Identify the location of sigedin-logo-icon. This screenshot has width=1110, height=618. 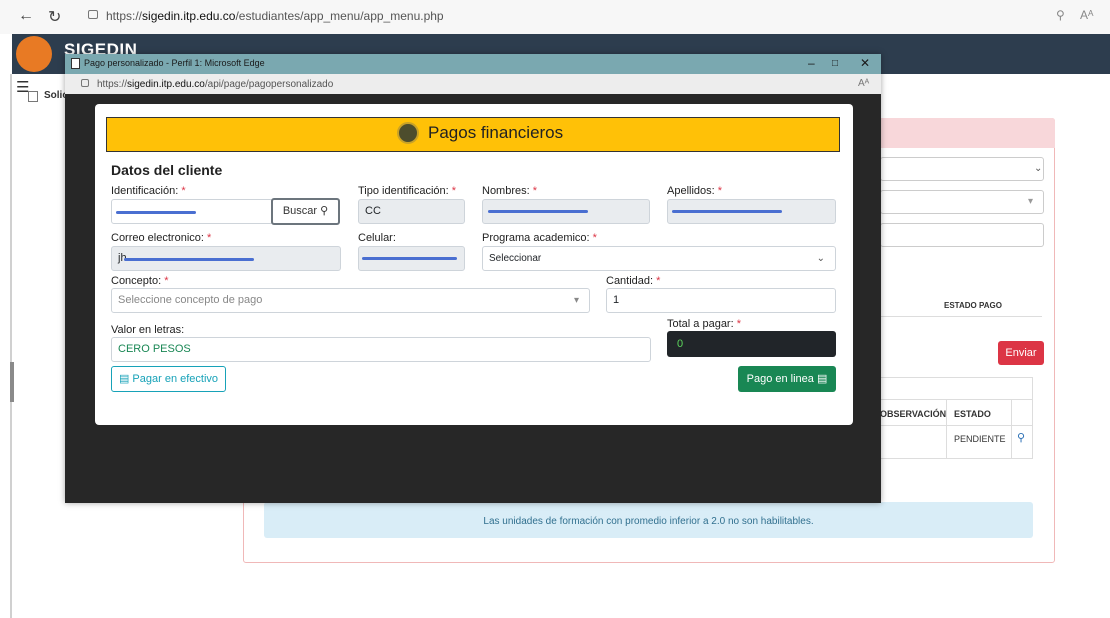
(34, 54).